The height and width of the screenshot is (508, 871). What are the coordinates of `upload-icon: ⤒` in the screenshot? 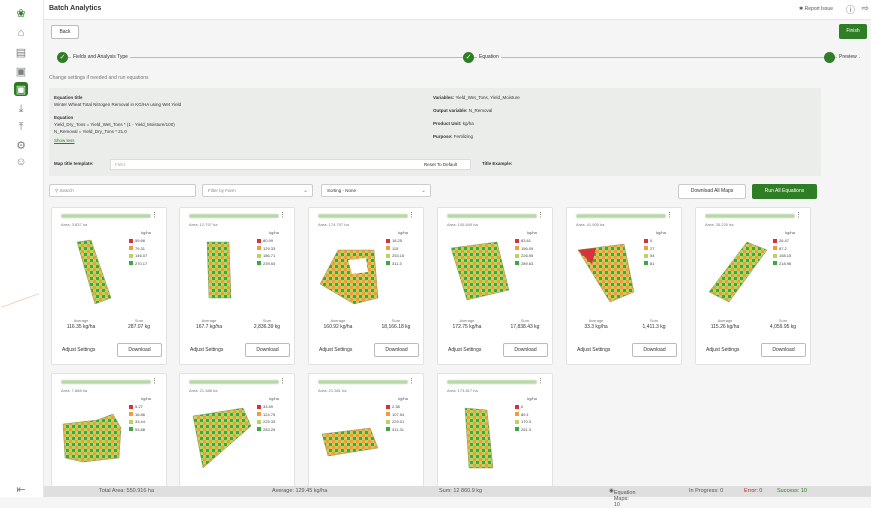 It's located at (21, 127).